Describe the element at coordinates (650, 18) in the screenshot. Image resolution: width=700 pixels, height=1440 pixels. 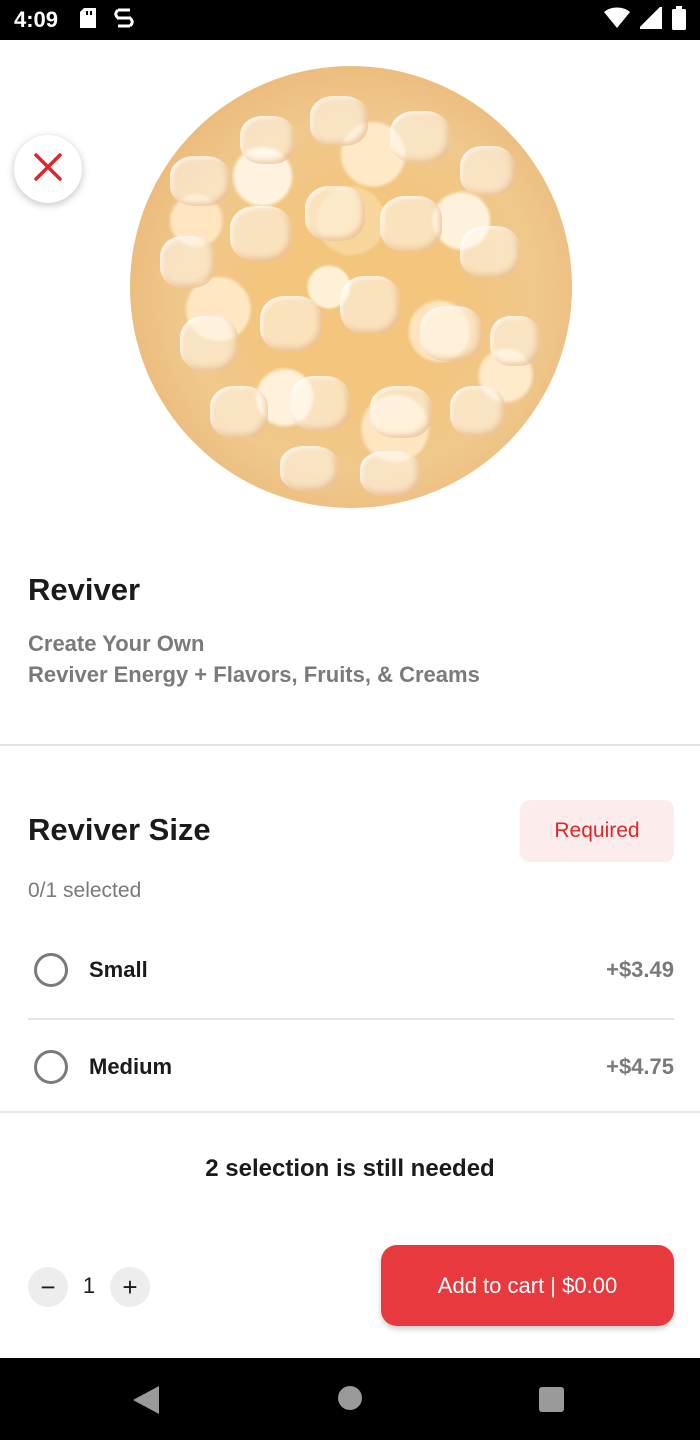
I see `cell-signal-icon` at that location.